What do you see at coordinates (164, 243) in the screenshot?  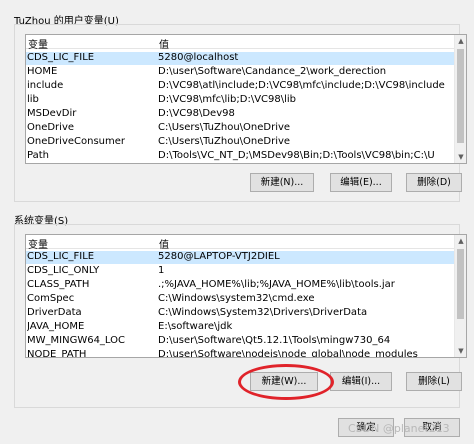 I see `system-vars-col-value: 值` at bounding box center [164, 243].